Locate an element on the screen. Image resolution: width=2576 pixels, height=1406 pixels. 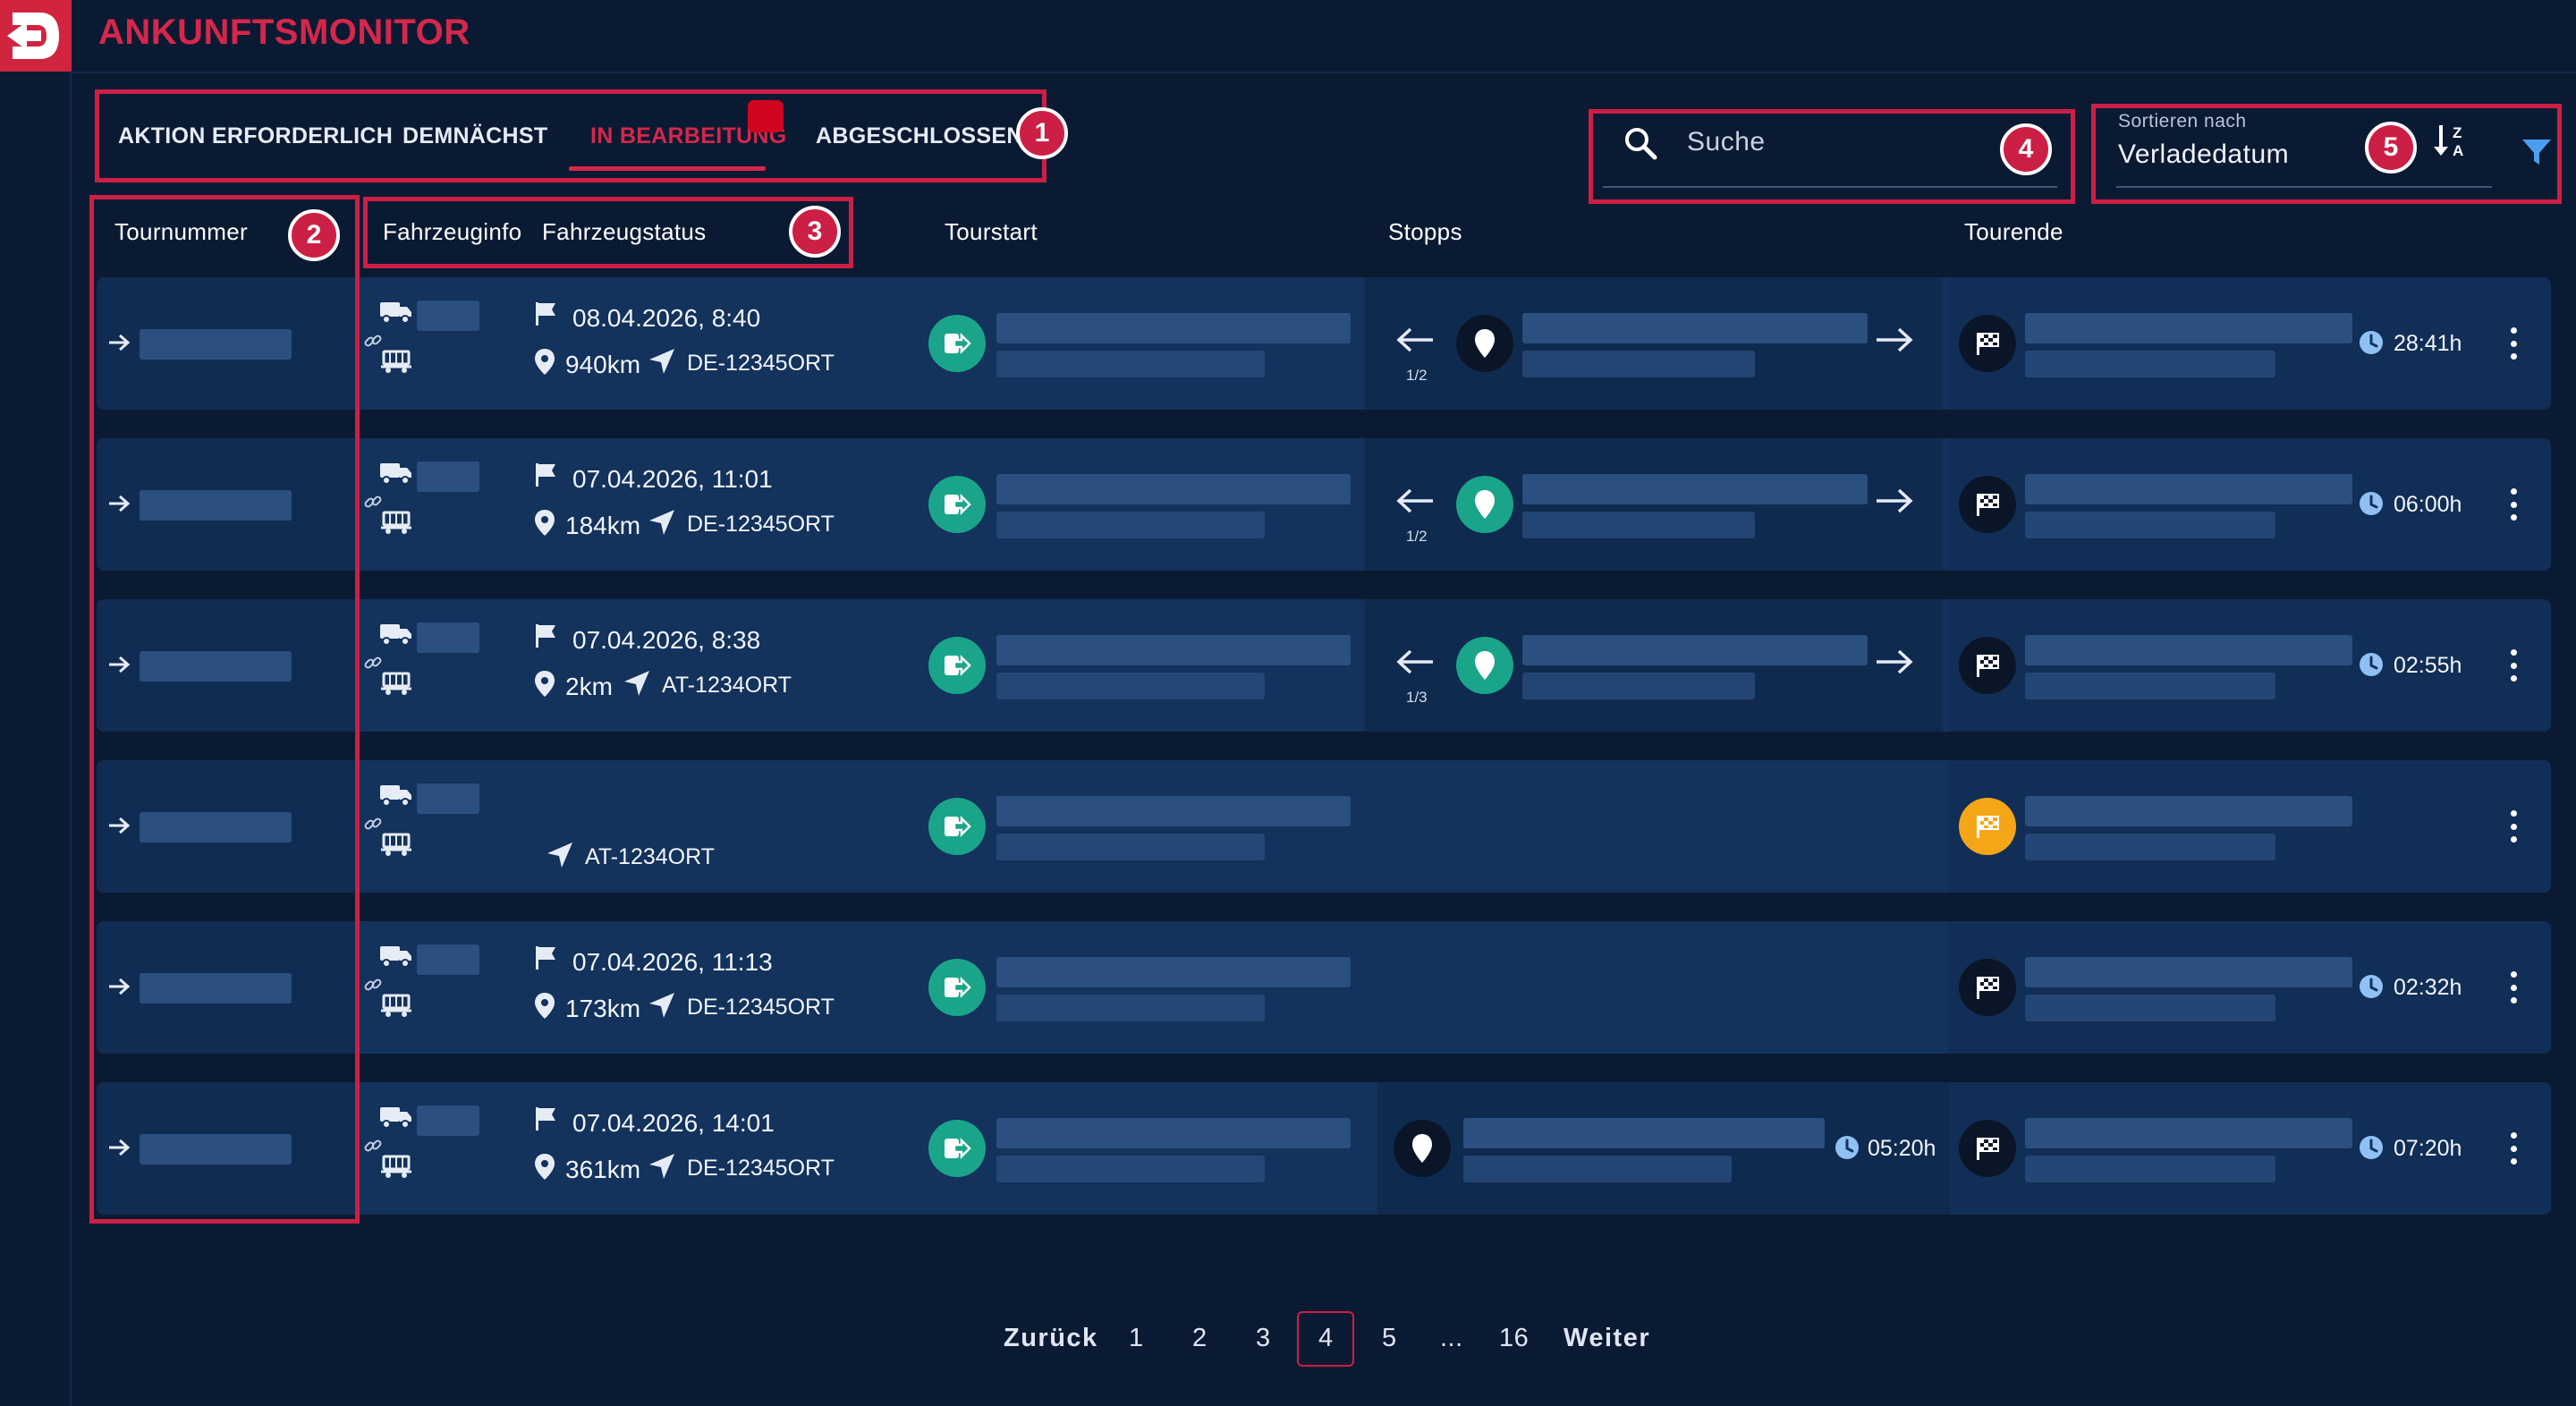
status-distance: 173km is located at coordinates (603, 1009).